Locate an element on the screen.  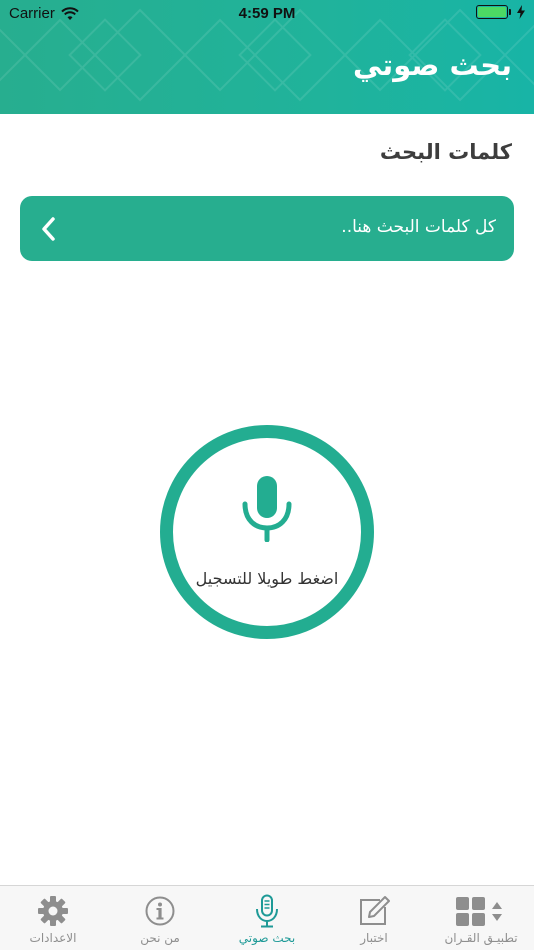
edit-icon is located at coordinates (375, 910).